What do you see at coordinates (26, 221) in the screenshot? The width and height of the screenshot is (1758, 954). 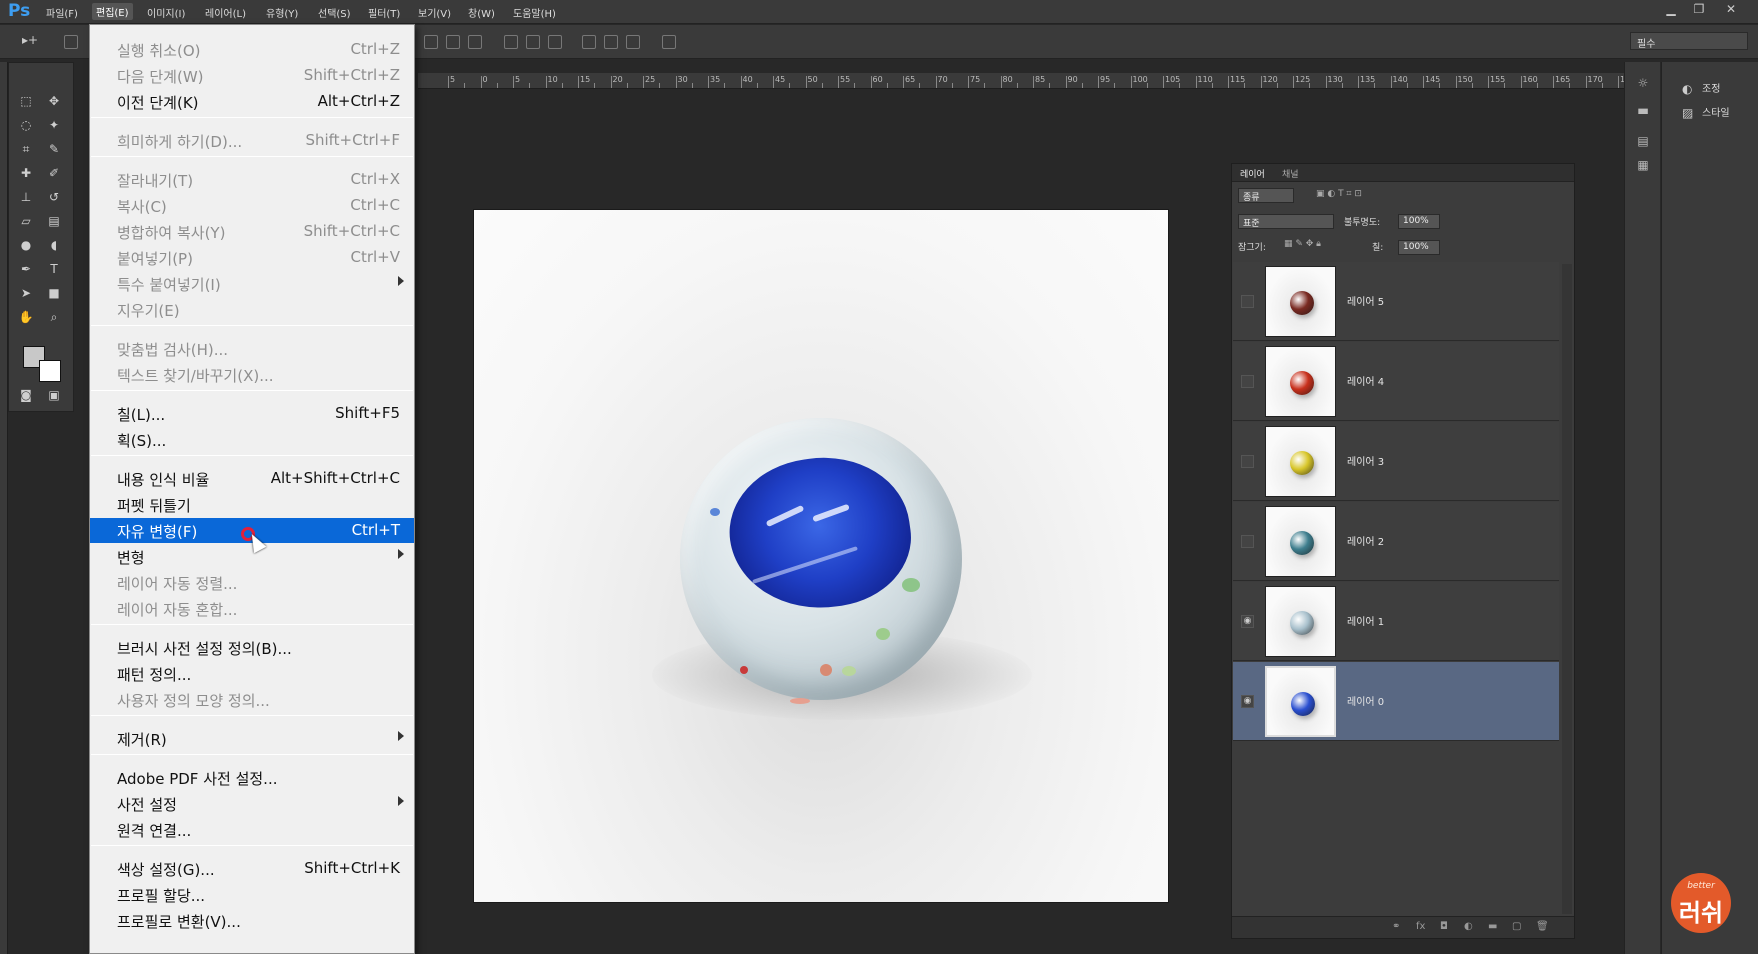 I see `eraser-tool-icon: ▱` at bounding box center [26, 221].